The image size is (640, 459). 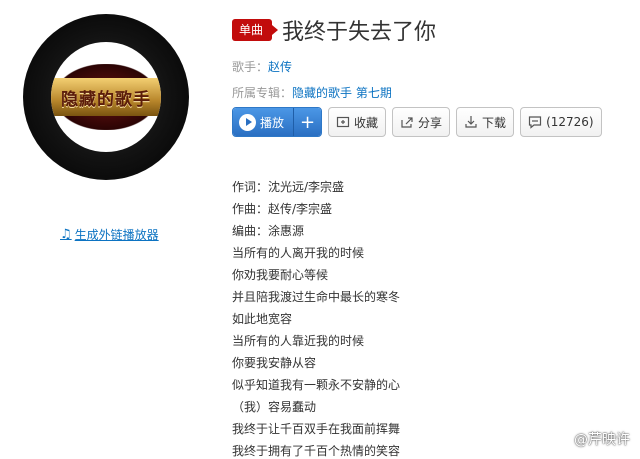 I want to click on disc-label: 隐藏的歌手, so click(x=106, y=97).